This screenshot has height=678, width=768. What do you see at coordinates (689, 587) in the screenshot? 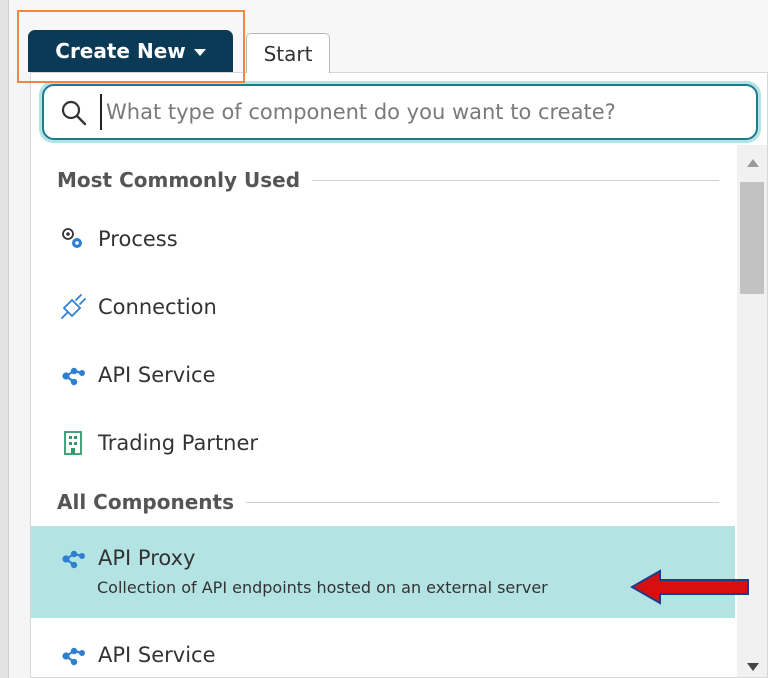
I see `annotation-arrow-icon` at bounding box center [689, 587].